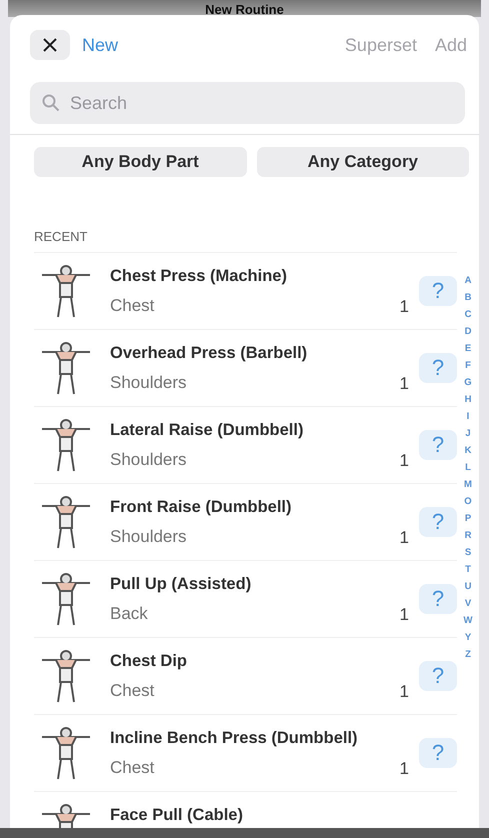 The height and width of the screenshot is (838, 489). What do you see at coordinates (199, 276) in the screenshot?
I see `exercise-name: Chest Press (Machine)` at bounding box center [199, 276].